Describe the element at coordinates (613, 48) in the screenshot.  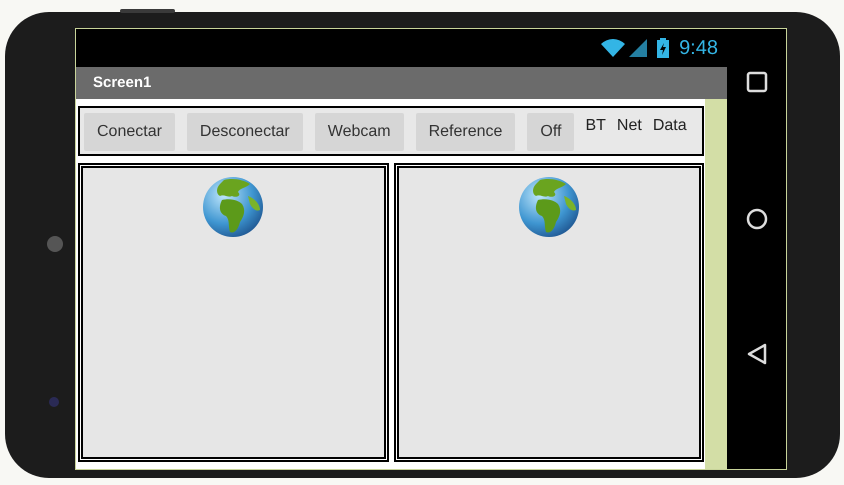
I see `wifi-icon` at that location.